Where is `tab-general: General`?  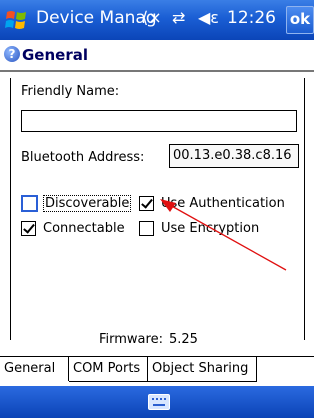
tab-general: General is located at coordinates (34, 369).